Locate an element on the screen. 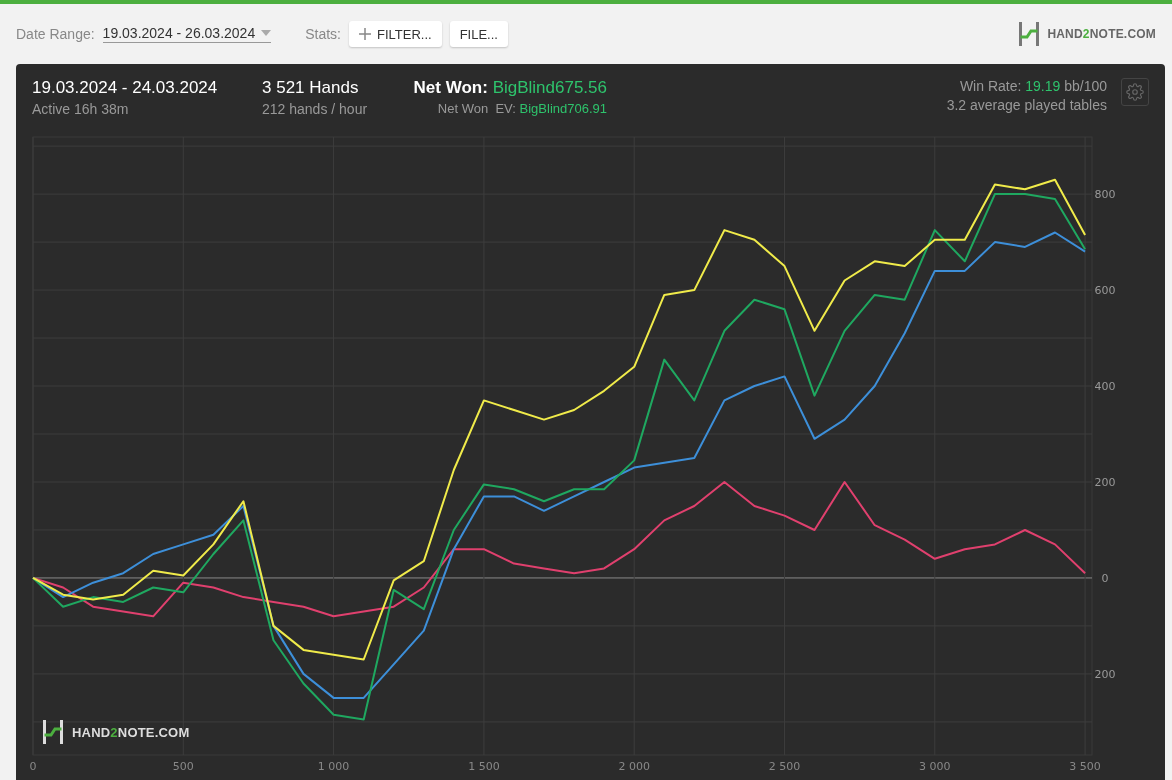 The height and width of the screenshot is (780, 1172). settings-button is located at coordinates (1135, 92).